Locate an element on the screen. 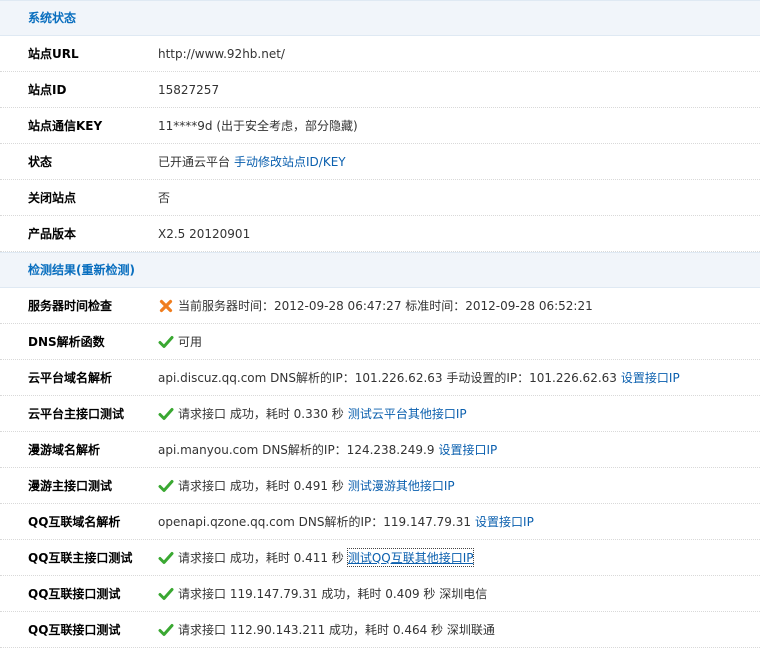 The height and width of the screenshot is (658, 760). row-value: 请求接口 119.147.79.31 成功，耗时 0.409 秒 深圳电信 is located at coordinates (324, 593).